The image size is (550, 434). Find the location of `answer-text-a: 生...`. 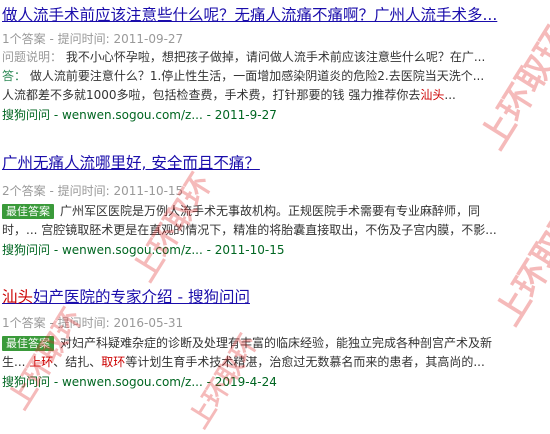

answer-text-a: 生... is located at coordinates (16, 362).